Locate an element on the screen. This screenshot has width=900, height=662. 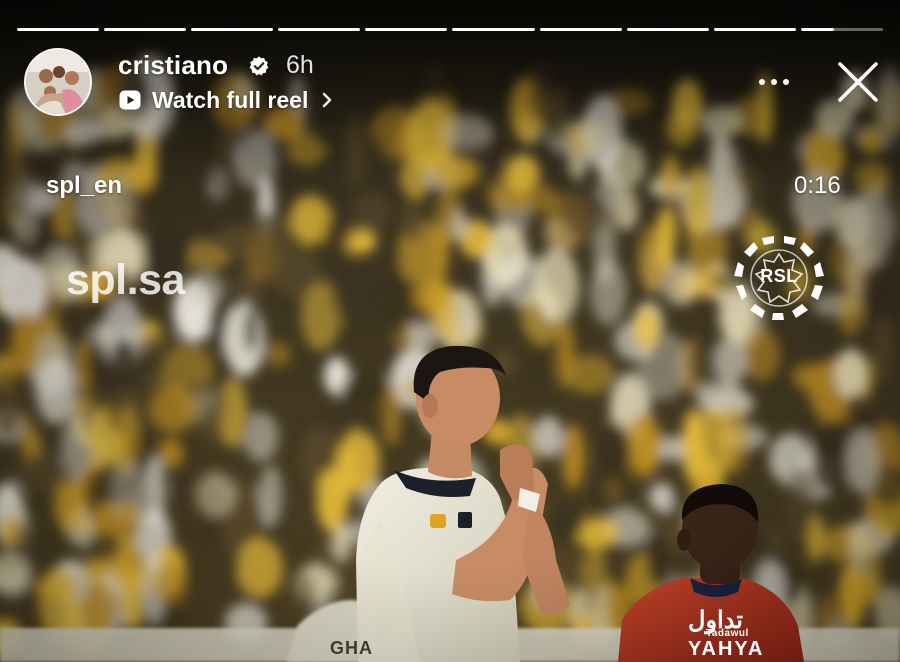
more-options-button is located at coordinates (774, 82).